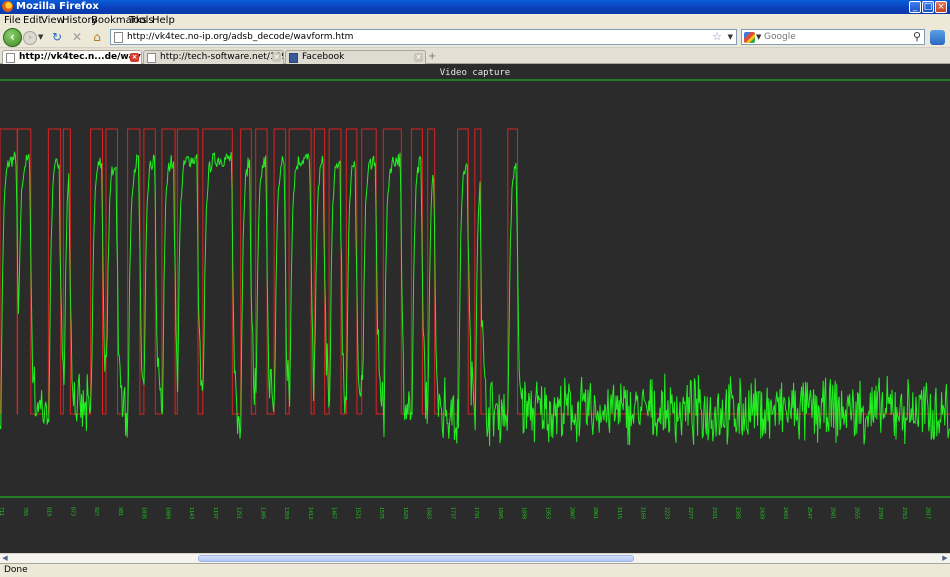 Image resolution: width=950 pixels, height=577 pixels. I want to click on scroll-right-icon: ▶, so click(945, 558).